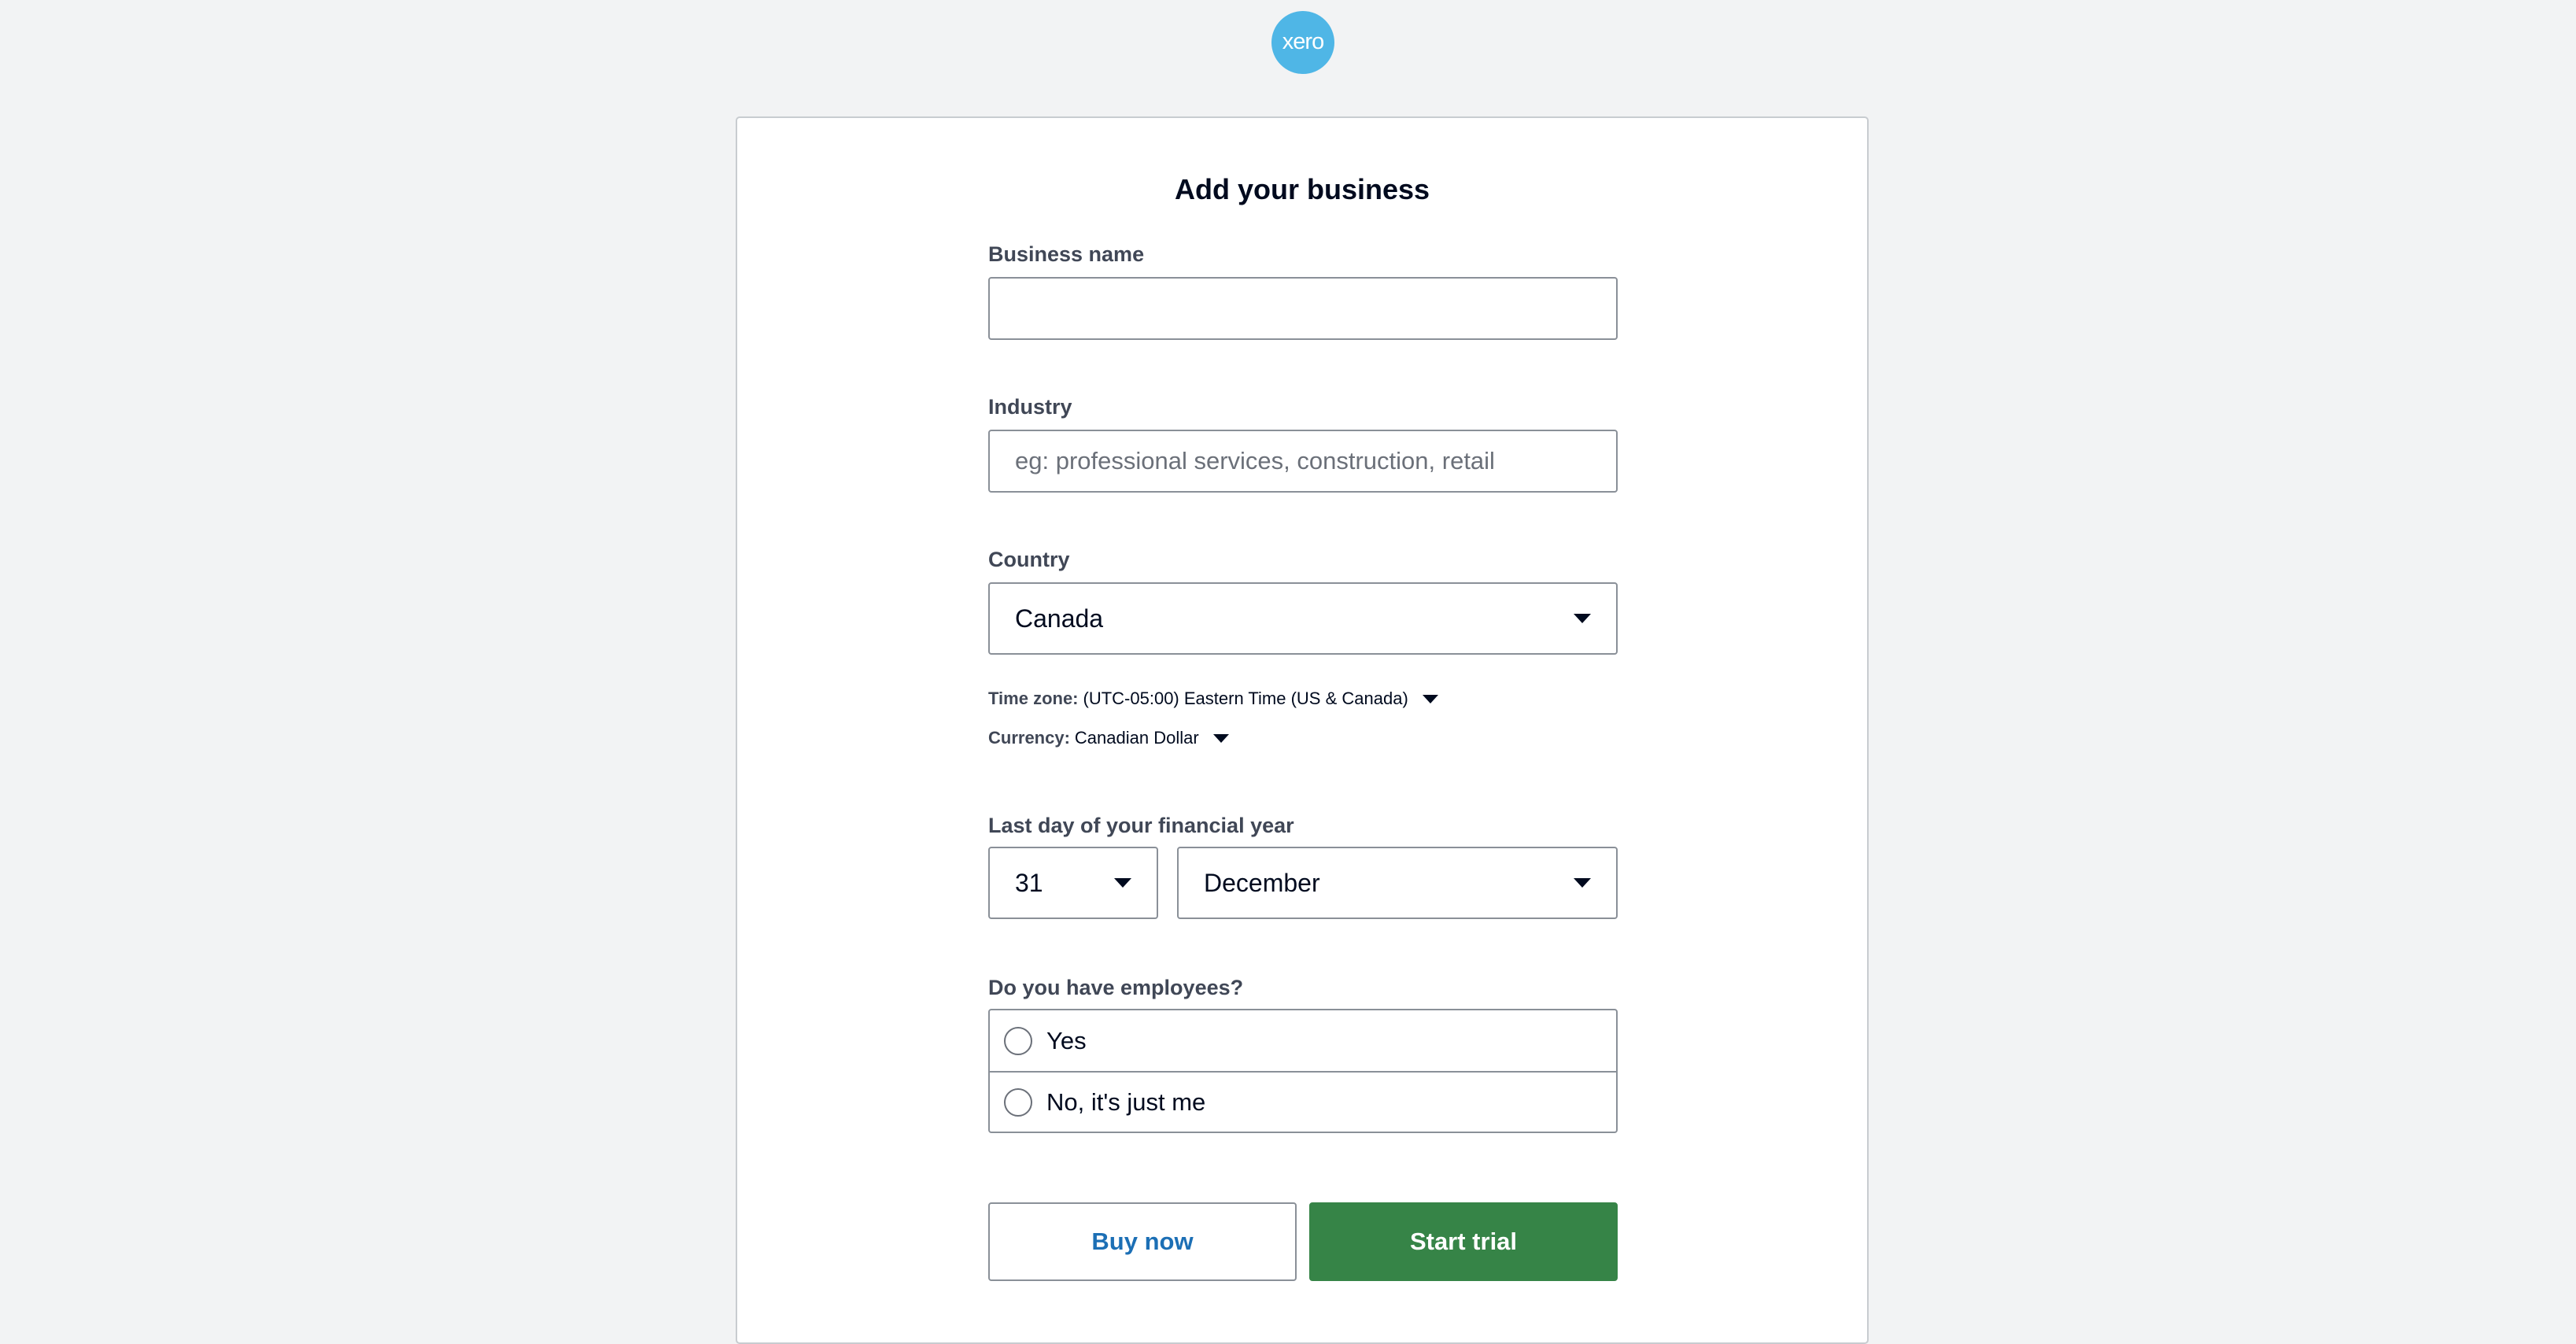 The width and height of the screenshot is (2576, 1344). I want to click on currency-label: Currency:, so click(1029, 738).